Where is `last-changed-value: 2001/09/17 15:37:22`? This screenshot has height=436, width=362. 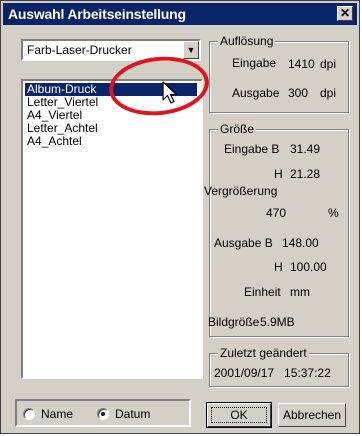 last-changed-value: 2001/09/17 15:37:22 is located at coordinates (272, 373).